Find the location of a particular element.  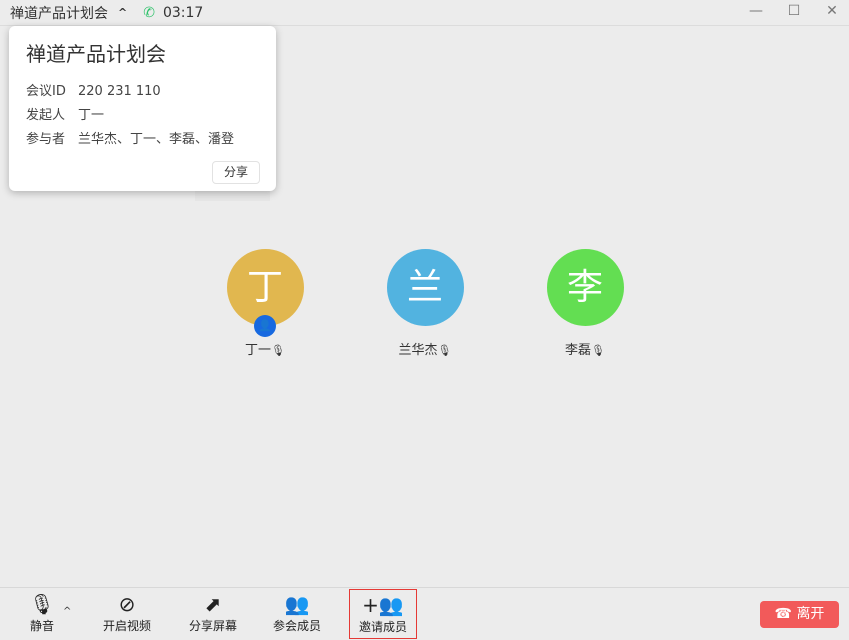

label: 静音 is located at coordinates (41, 626).